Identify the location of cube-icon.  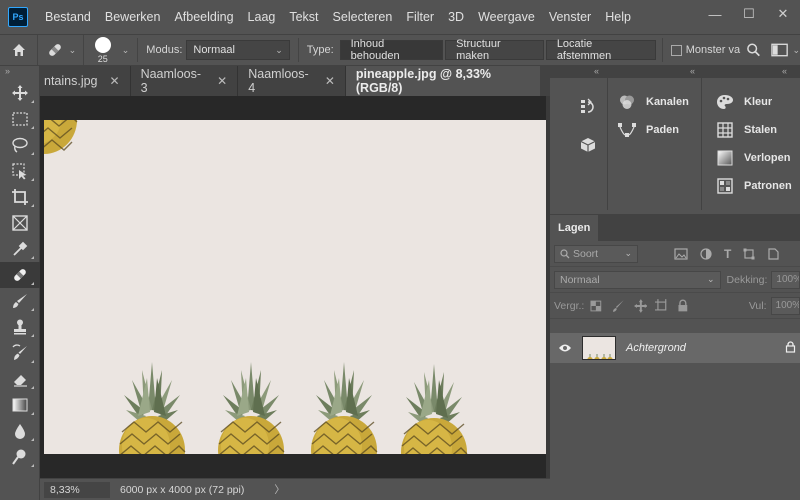
(588, 145).